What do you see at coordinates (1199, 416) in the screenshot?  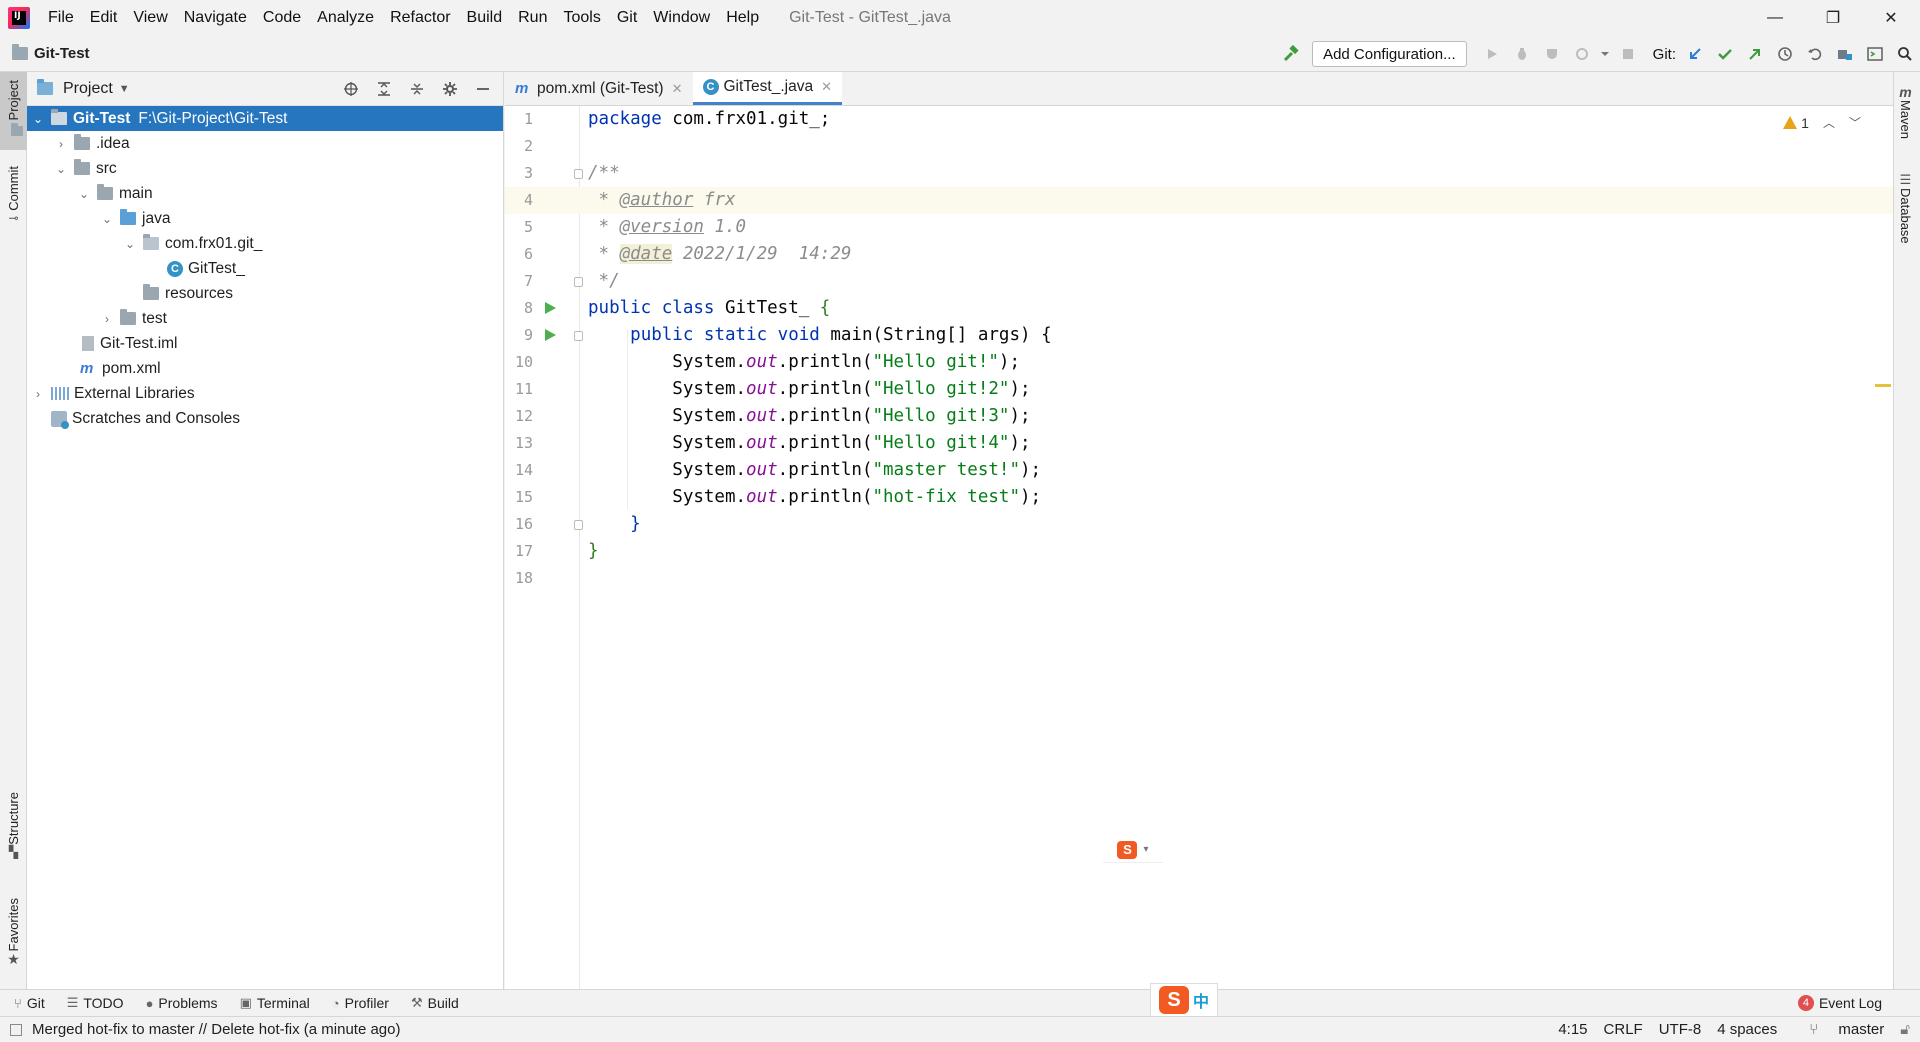 I see `code-line-12: 12 System.out.println("Hello git!3");` at bounding box center [1199, 416].